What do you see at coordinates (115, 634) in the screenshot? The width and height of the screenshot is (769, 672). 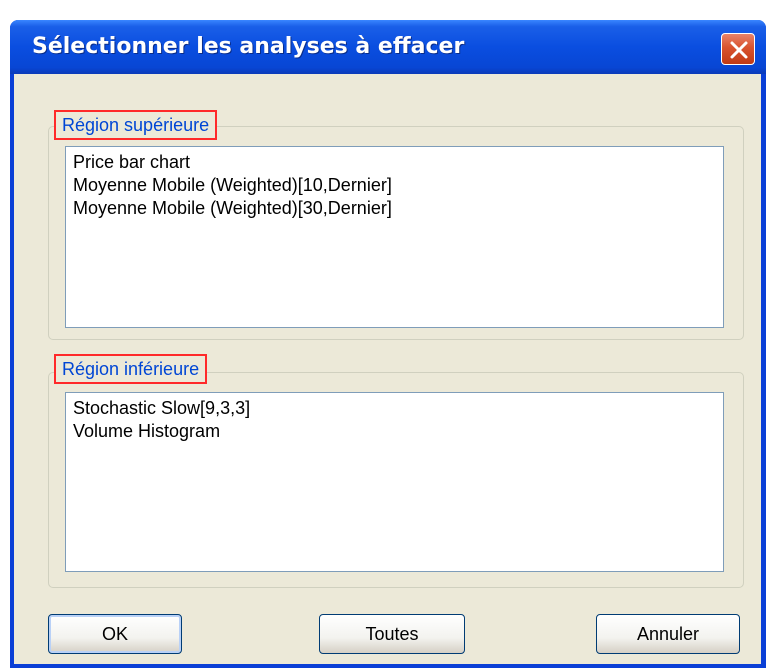 I see `ok-button: OK` at bounding box center [115, 634].